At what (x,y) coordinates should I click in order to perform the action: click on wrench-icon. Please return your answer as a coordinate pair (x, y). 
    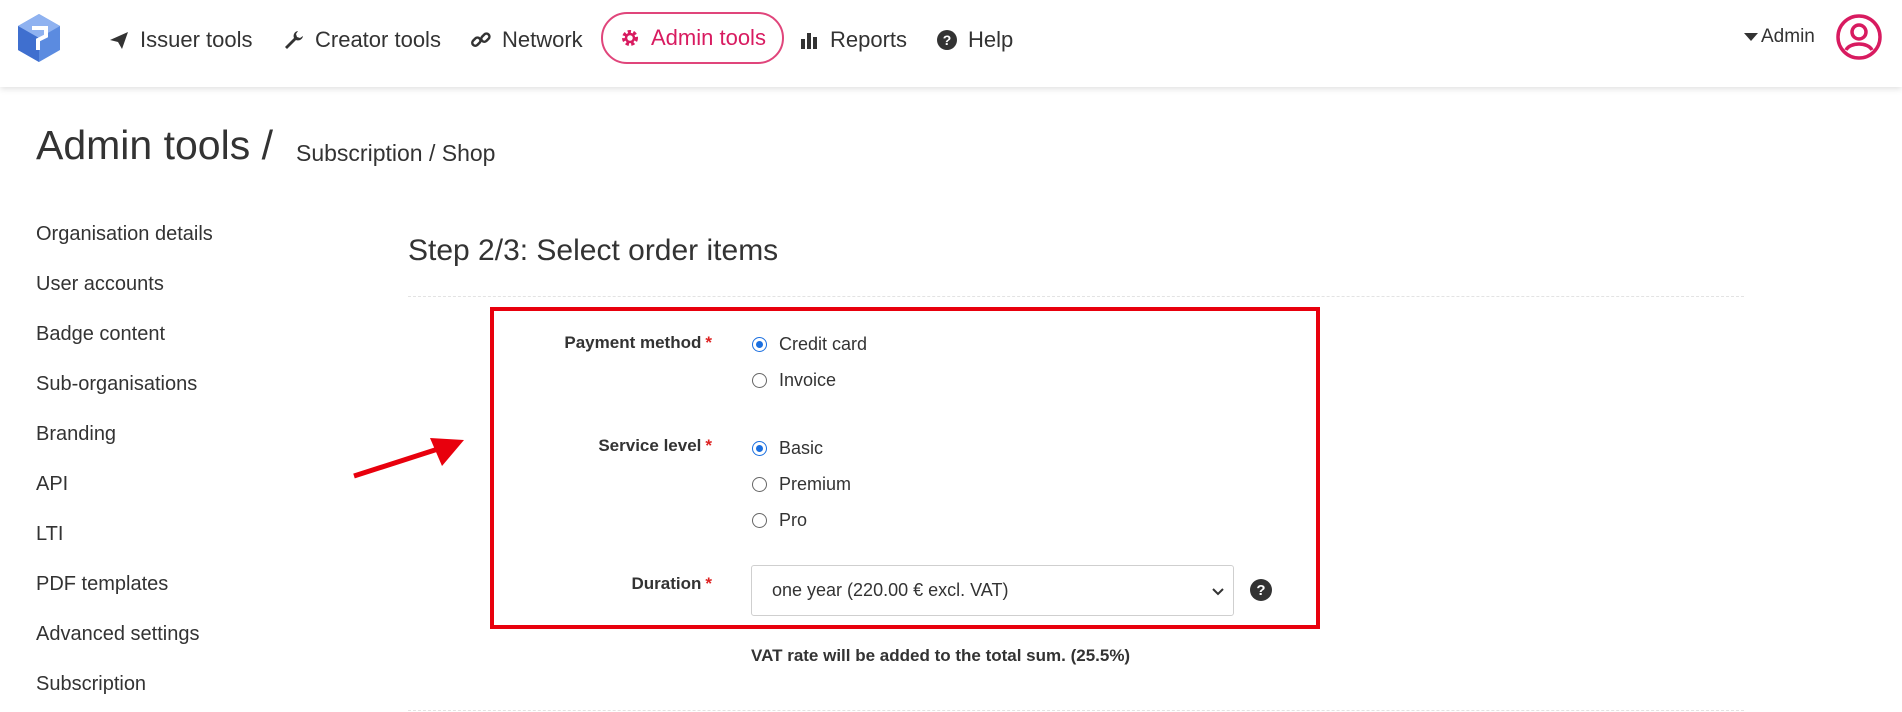
    Looking at the image, I should click on (294, 40).